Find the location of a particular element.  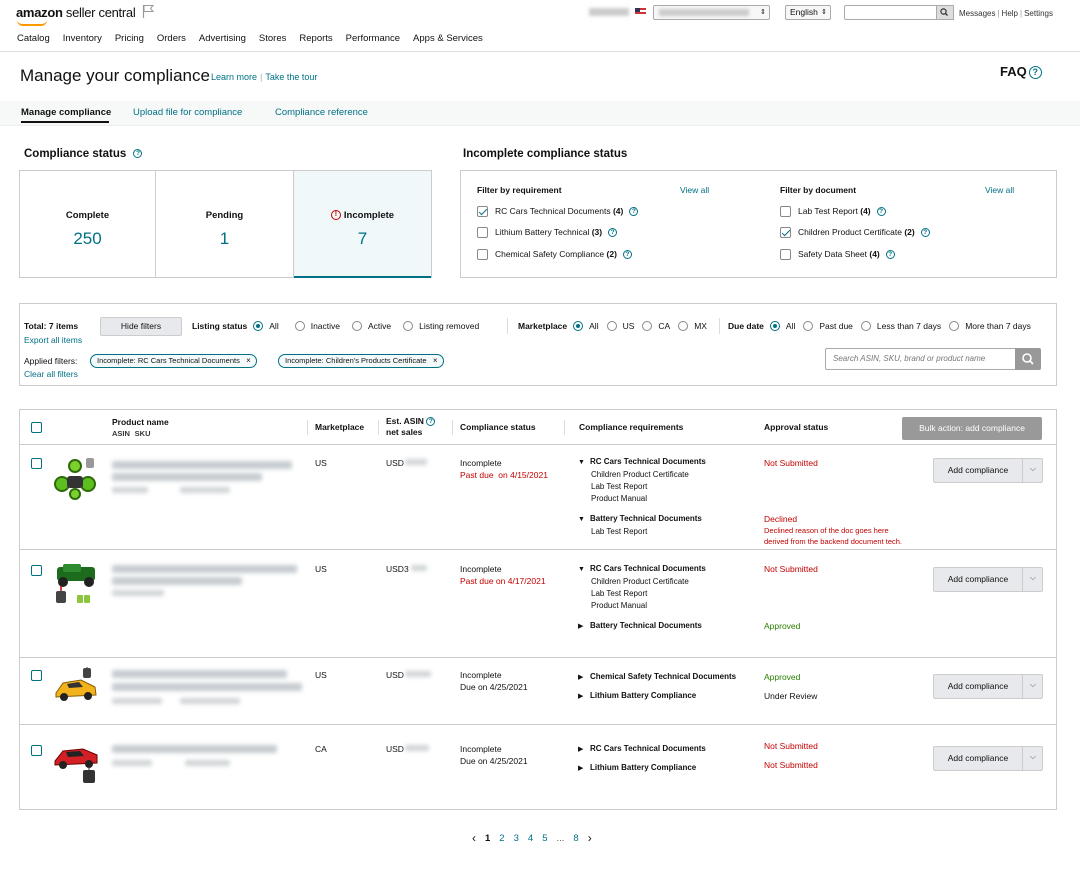

header-est-asin-net-sales: Est. ASIN ? net sales is located at coordinates (411, 427).